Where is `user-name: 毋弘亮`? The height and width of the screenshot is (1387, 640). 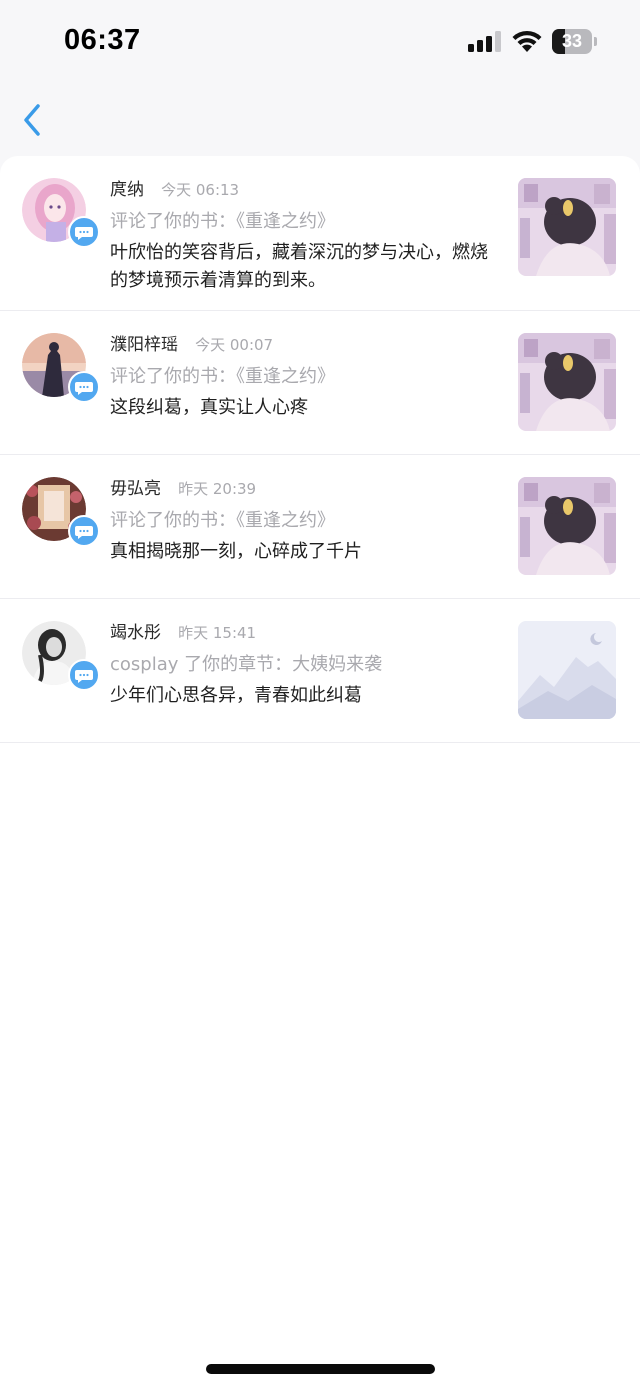 user-name: 毋弘亮 is located at coordinates (135, 489).